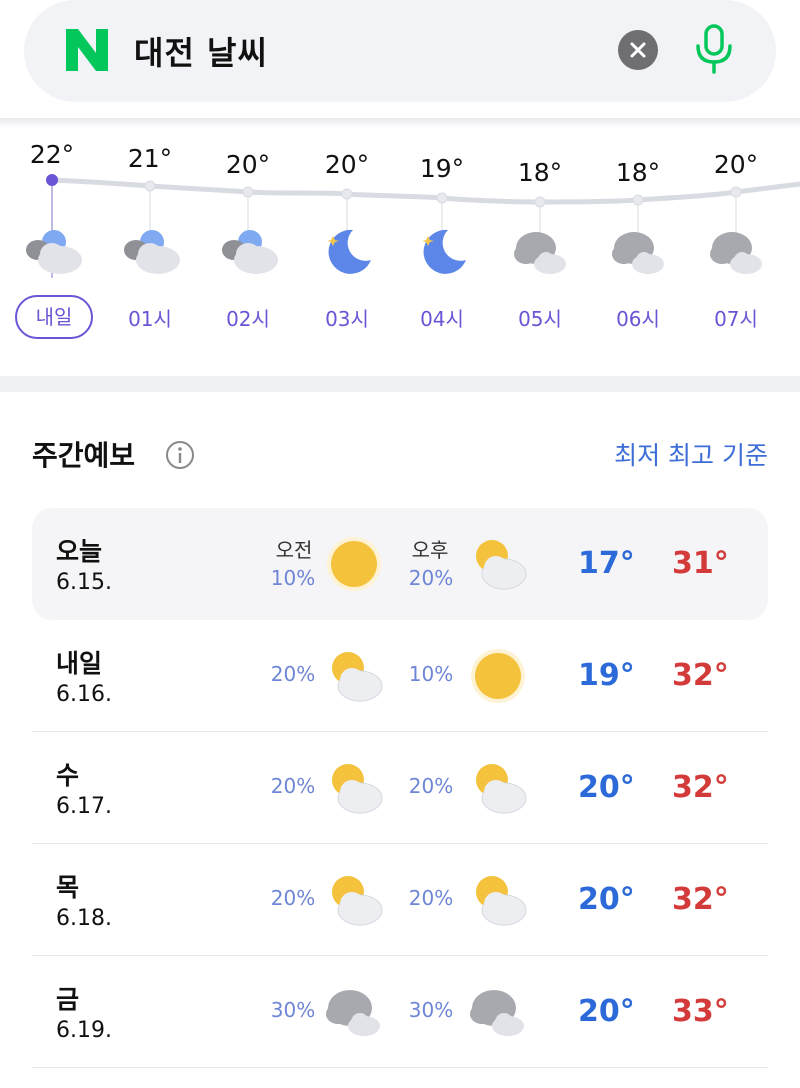 The image size is (800, 1088). I want to click on day-name: 금, so click(68, 999).